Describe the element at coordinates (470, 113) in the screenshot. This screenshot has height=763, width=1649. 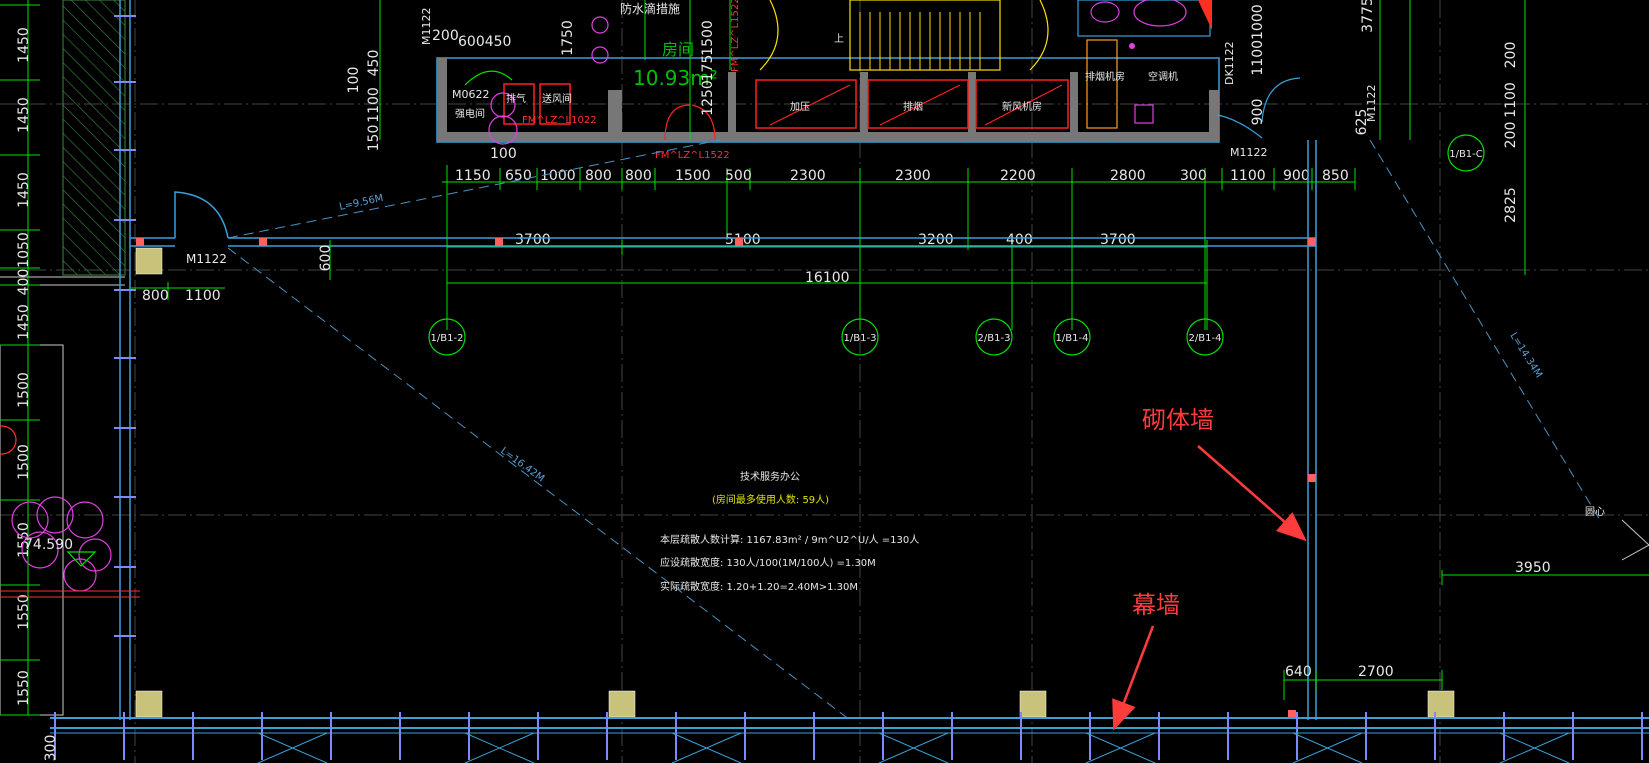
I see `room-label-6: 强电间` at that location.